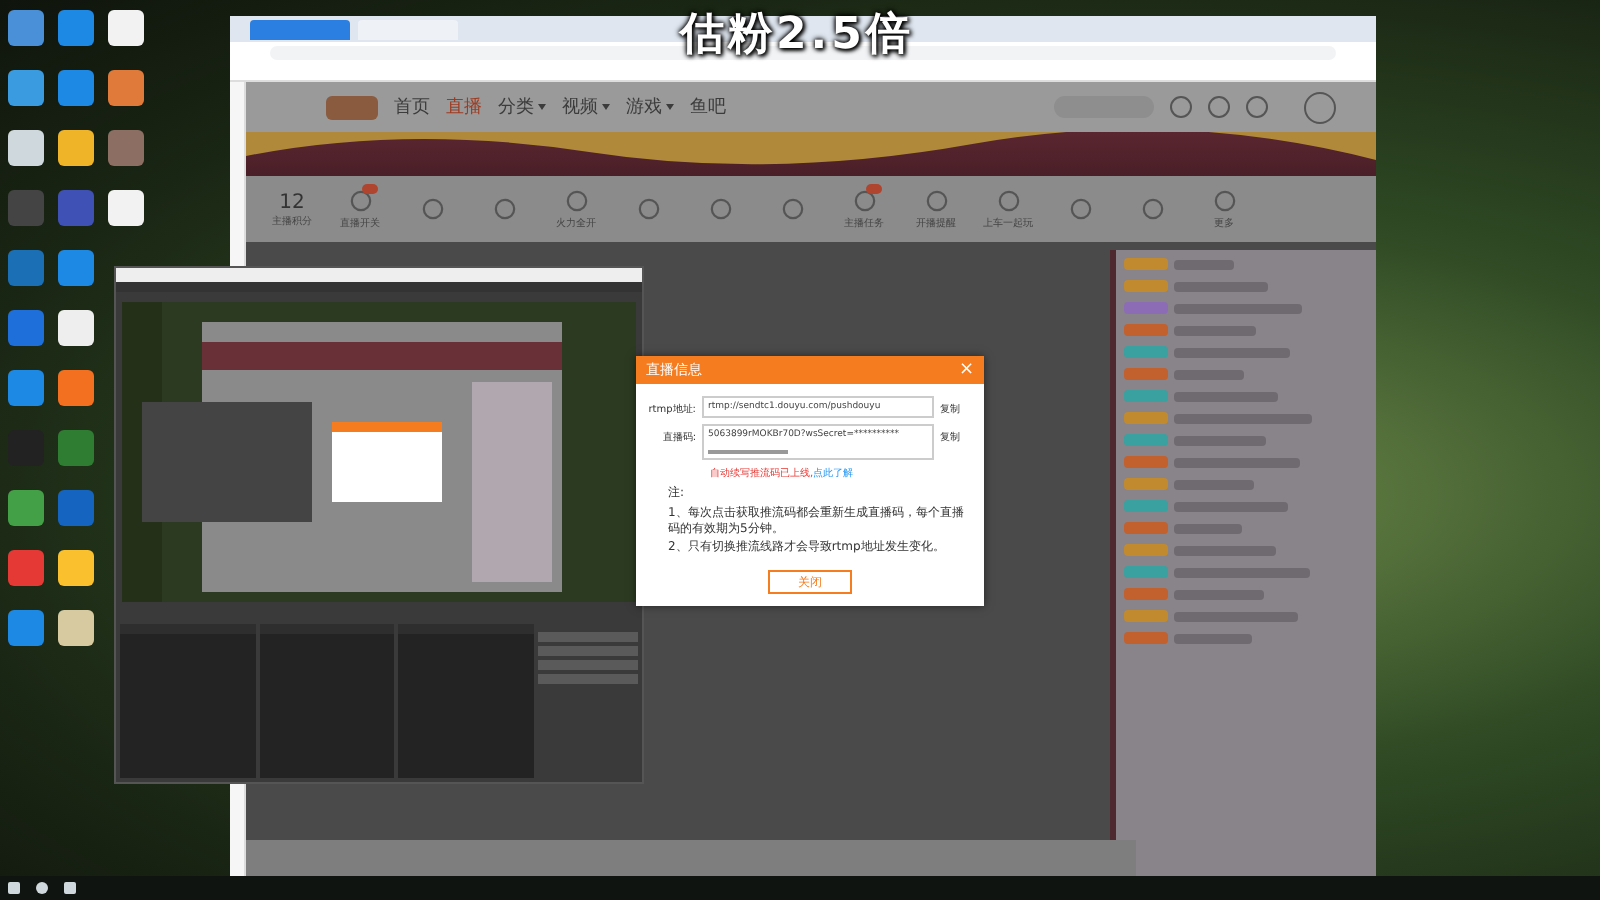  I want to click on start-icon, so click(14, 888).